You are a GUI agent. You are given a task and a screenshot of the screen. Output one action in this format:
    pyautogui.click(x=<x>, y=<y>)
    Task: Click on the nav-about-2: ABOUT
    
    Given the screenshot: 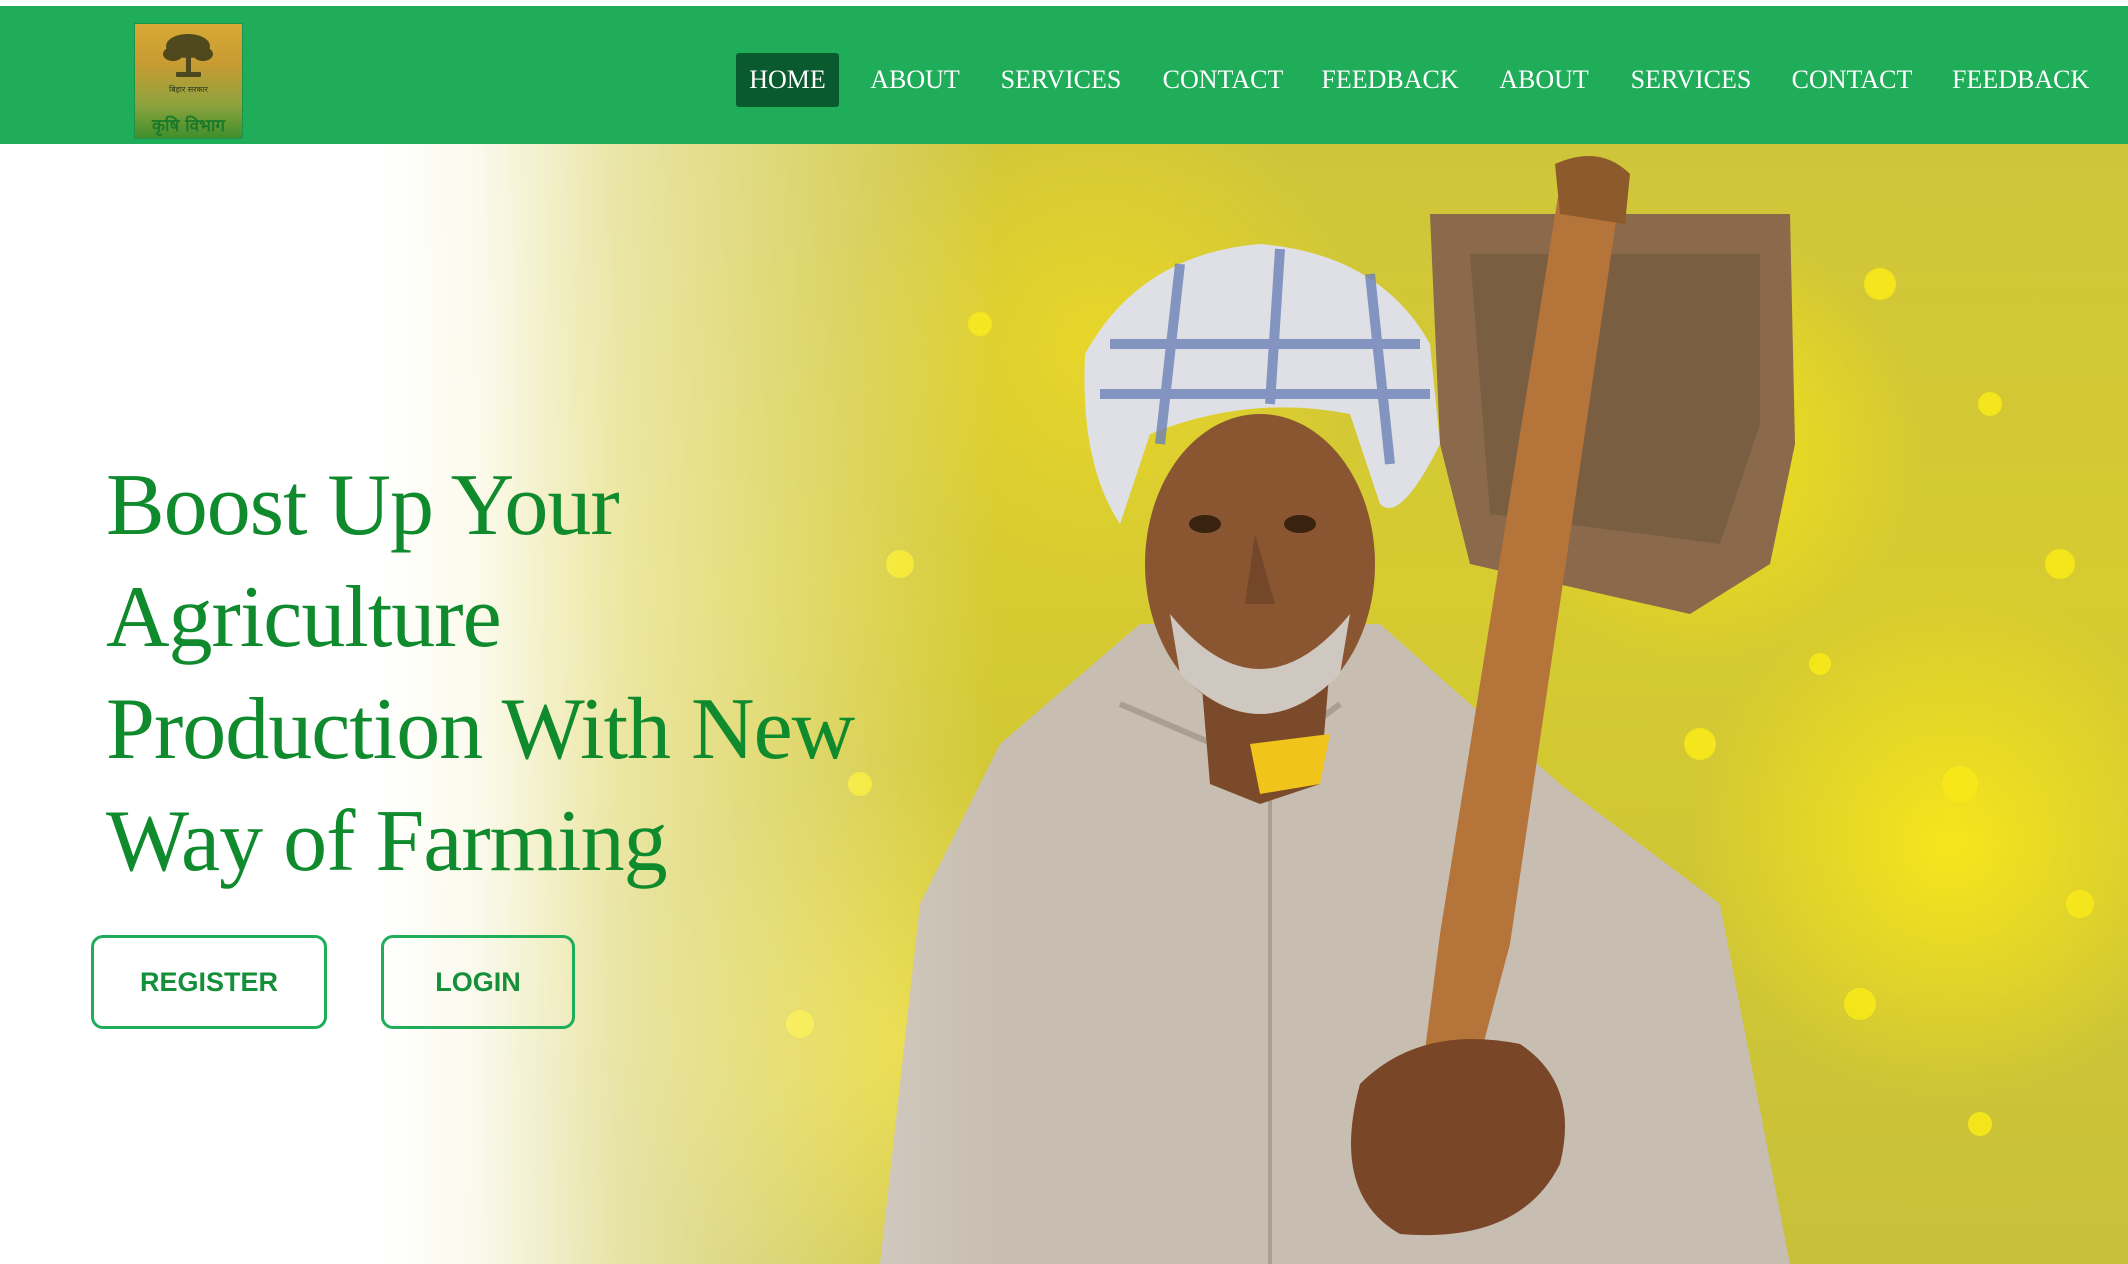 What is the action you would take?
    pyautogui.click(x=1544, y=80)
    